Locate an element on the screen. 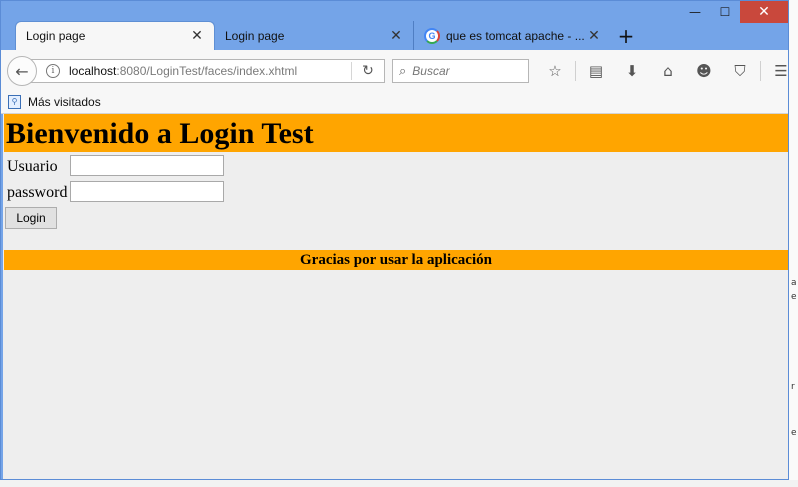 Image resolution: width=798 pixels, height=487 pixels. desktop-background: a e r e is located at coordinates (793, 243).